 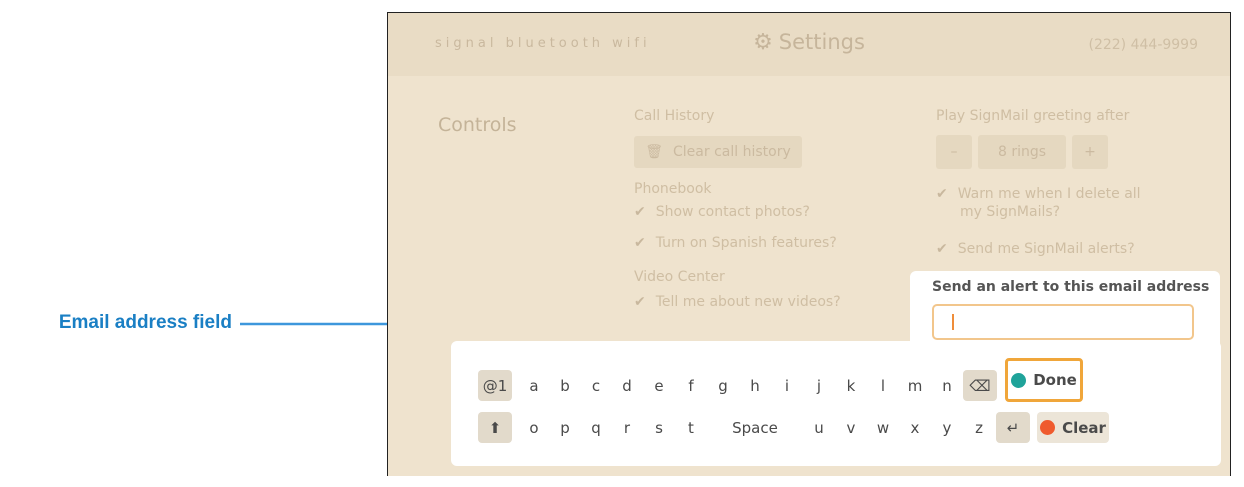 I want to click on backspace-icon: ⌫, so click(x=980, y=385).